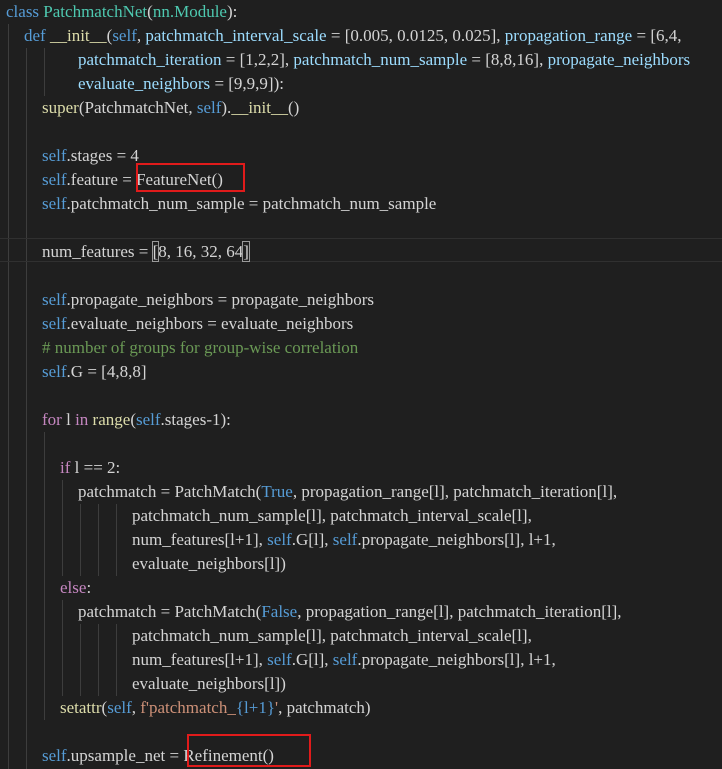 The width and height of the screenshot is (722, 769). I want to click on bracket-match-close: ], so click(246, 251).